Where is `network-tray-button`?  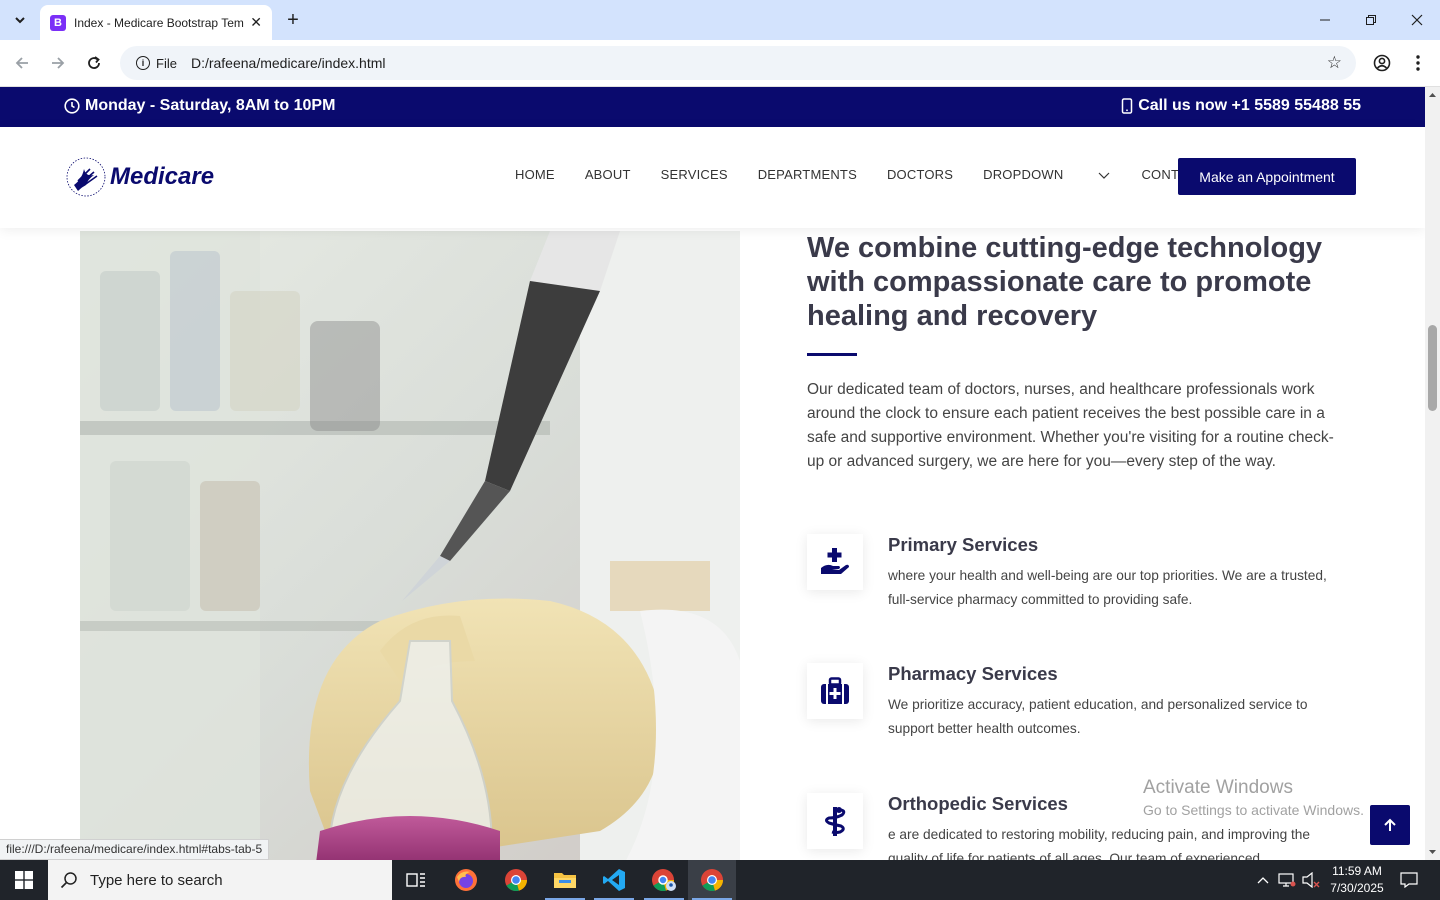
network-tray-button is located at coordinates (1287, 880).